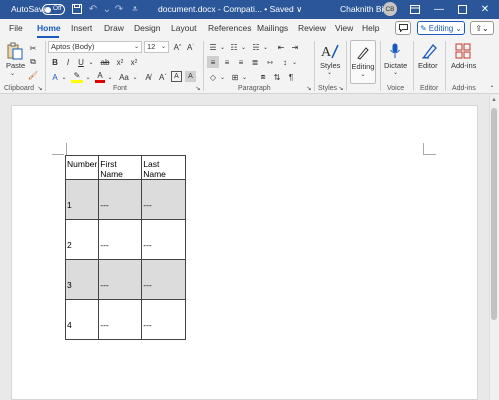 Image resolution: width=499 pixels, height=400 pixels. I want to click on paste-label: Paste, so click(15, 65).